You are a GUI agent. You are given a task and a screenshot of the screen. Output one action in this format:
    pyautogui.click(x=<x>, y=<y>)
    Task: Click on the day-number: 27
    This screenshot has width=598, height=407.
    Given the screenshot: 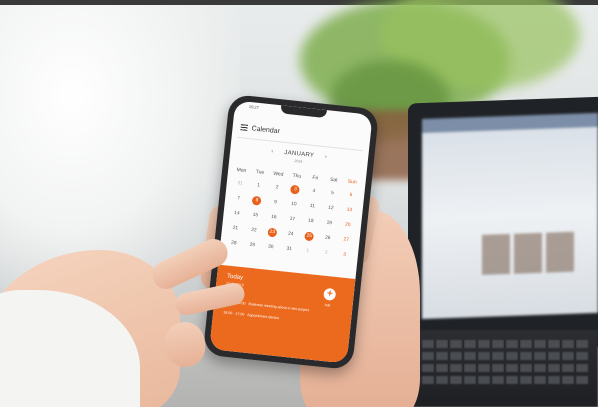 What is the action you would take?
    pyautogui.click(x=346, y=240)
    